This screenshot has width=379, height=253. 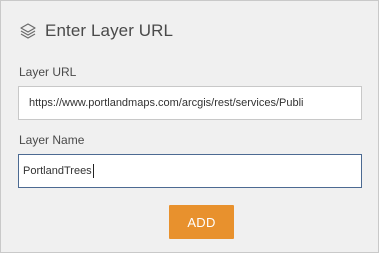 What do you see at coordinates (93, 171) in the screenshot?
I see `text-caret` at bounding box center [93, 171].